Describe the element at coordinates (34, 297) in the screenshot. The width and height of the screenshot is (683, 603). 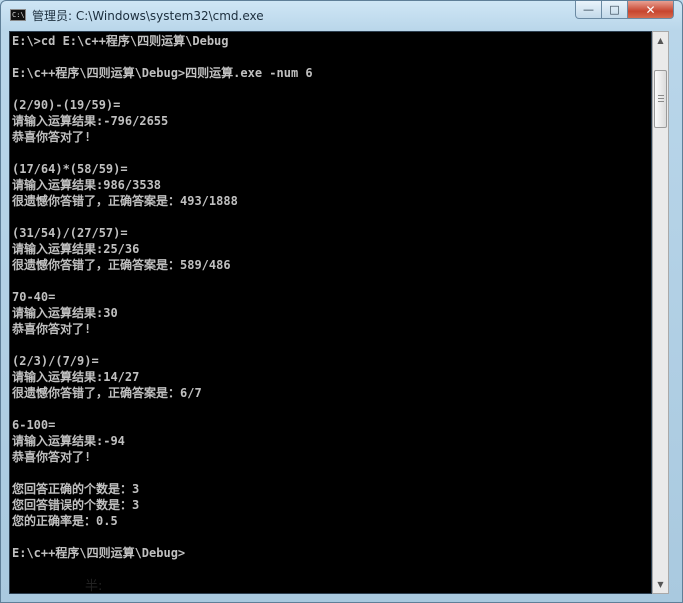
I see `console-line: 70-40=` at that location.